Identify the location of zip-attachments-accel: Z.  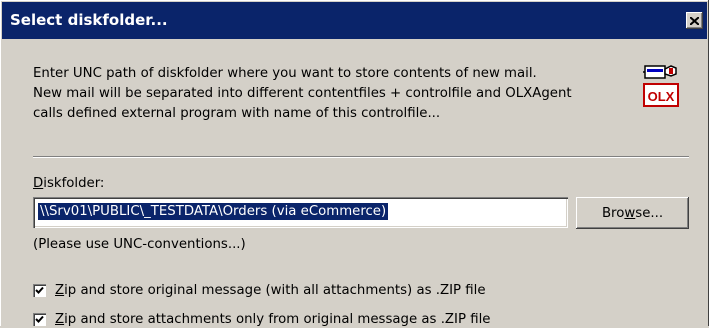
(60, 319).